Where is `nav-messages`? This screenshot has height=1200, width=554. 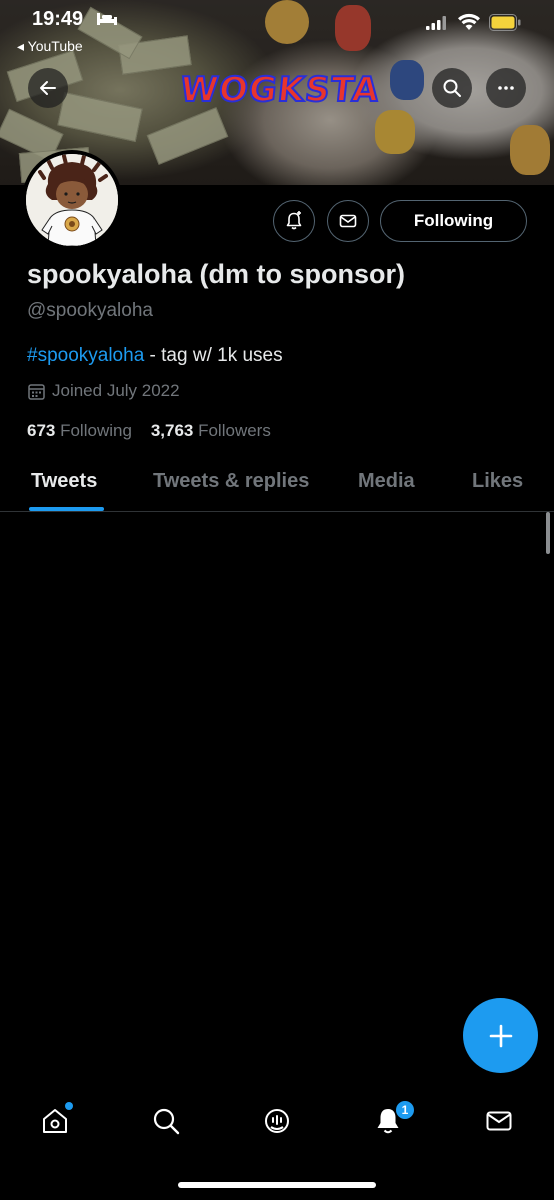
nav-messages is located at coordinates (499, 1121).